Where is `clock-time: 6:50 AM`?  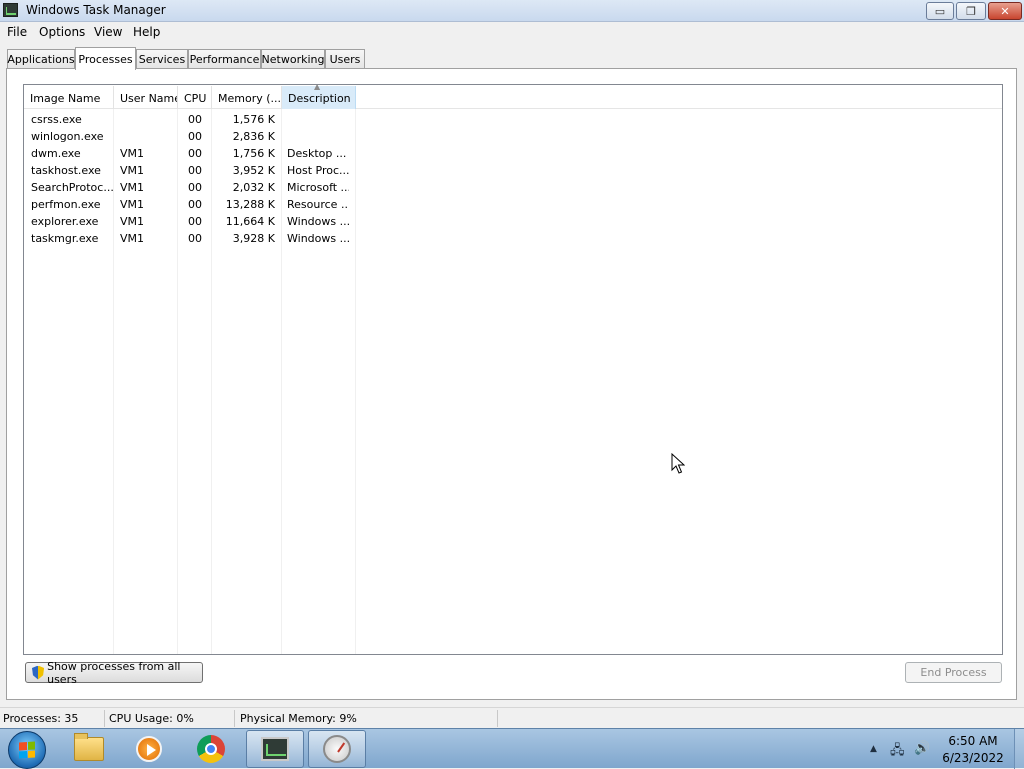
clock-time: 6:50 AM is located at coordinates (973, 741).